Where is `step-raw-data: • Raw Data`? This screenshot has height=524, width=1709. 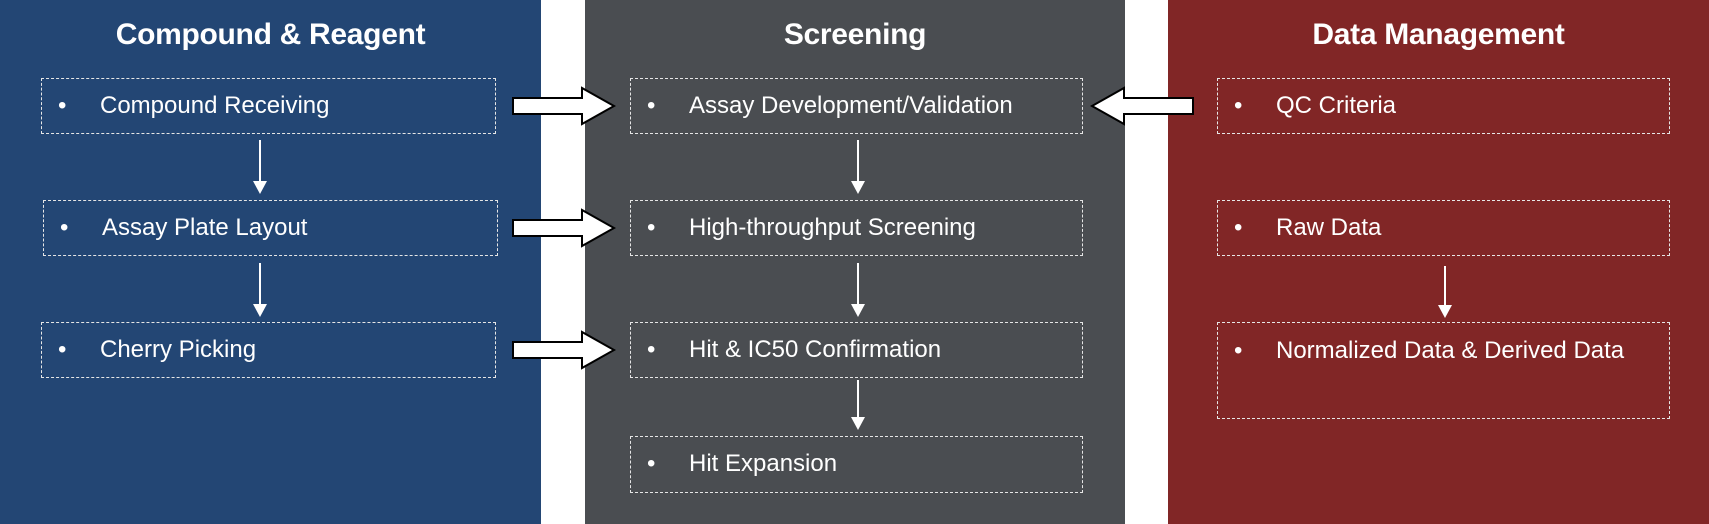
step-raw-data: • Raw Data is located at coordinates (1443, 228).